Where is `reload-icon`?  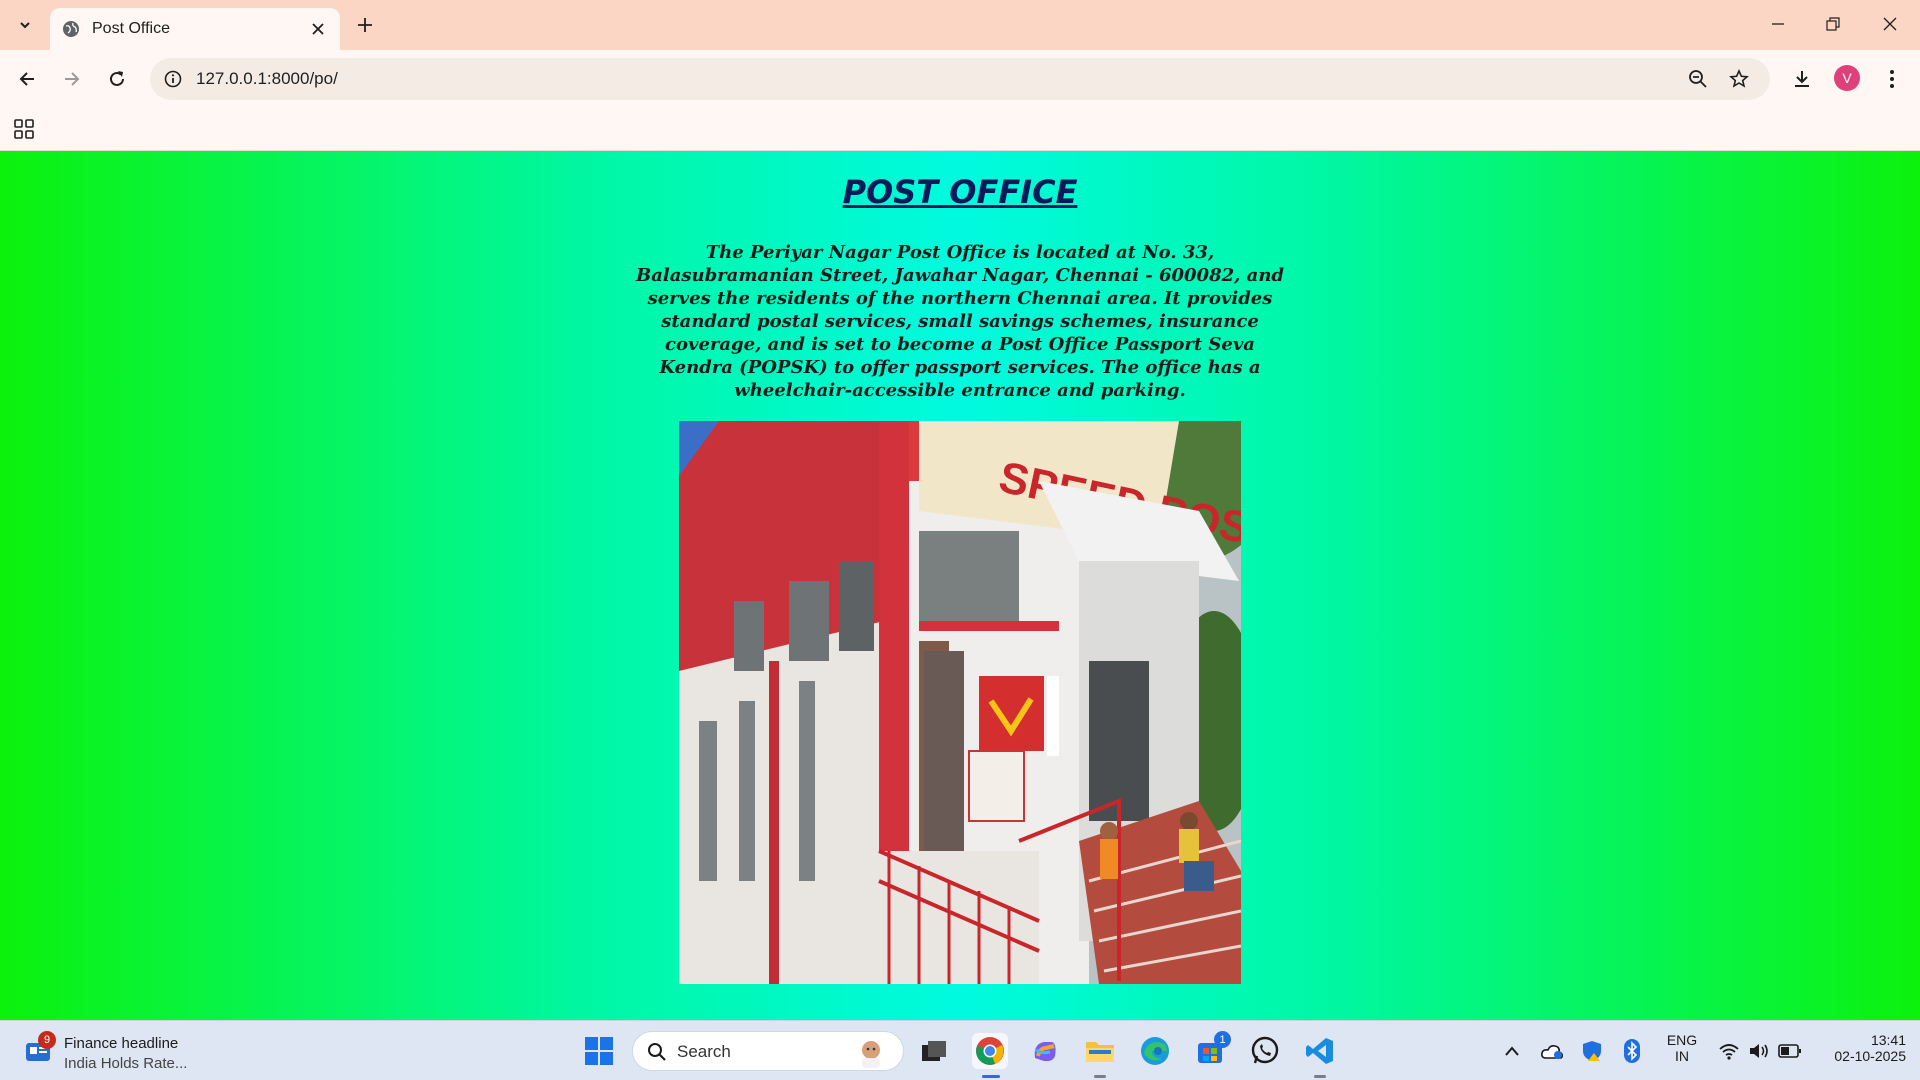 reload-icon is located at coordinates (117, 78).